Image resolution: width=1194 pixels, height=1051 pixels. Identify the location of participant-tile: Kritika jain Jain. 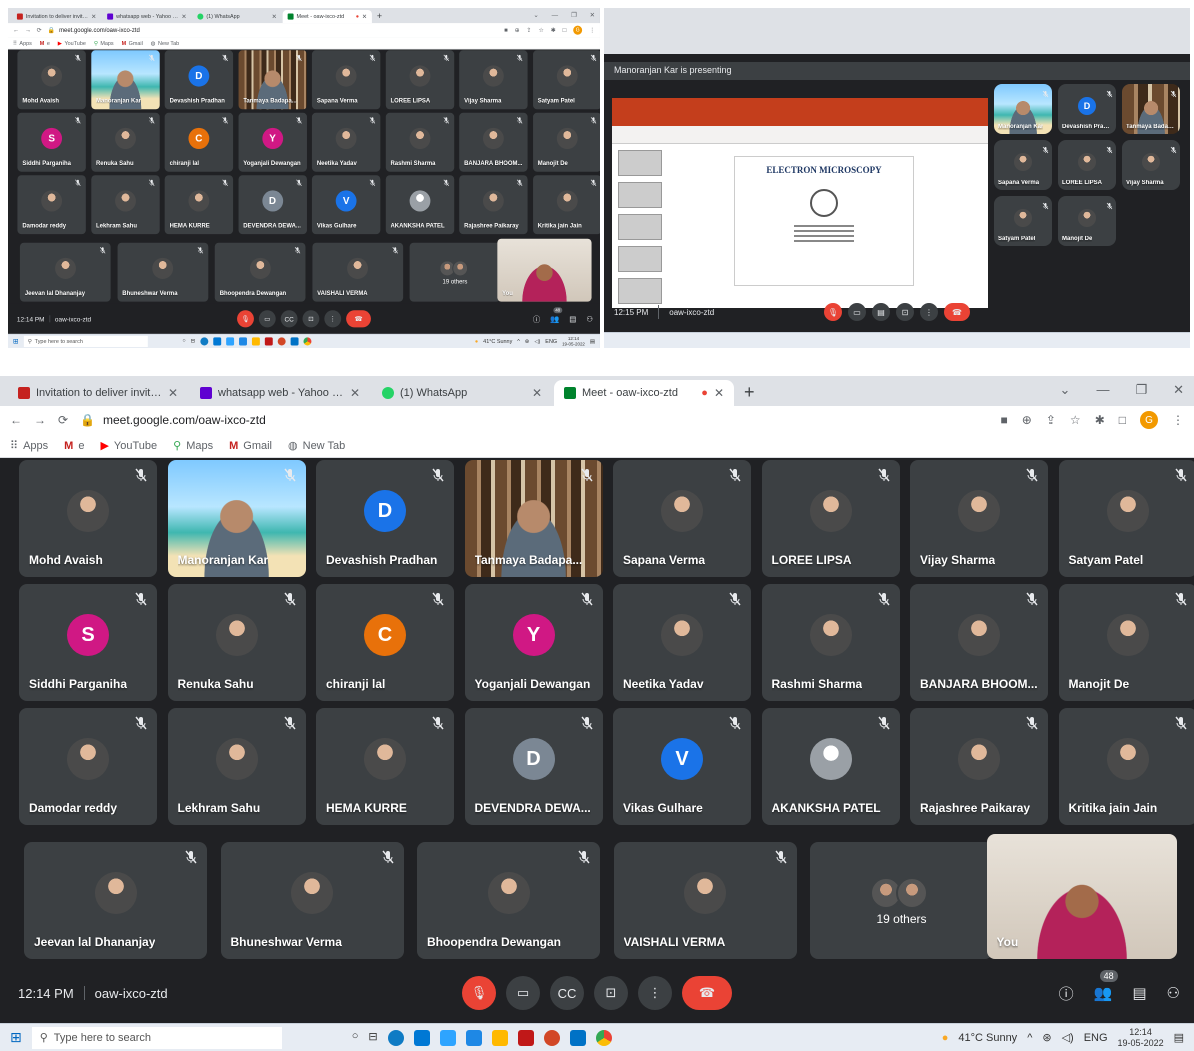
(1126, 766).